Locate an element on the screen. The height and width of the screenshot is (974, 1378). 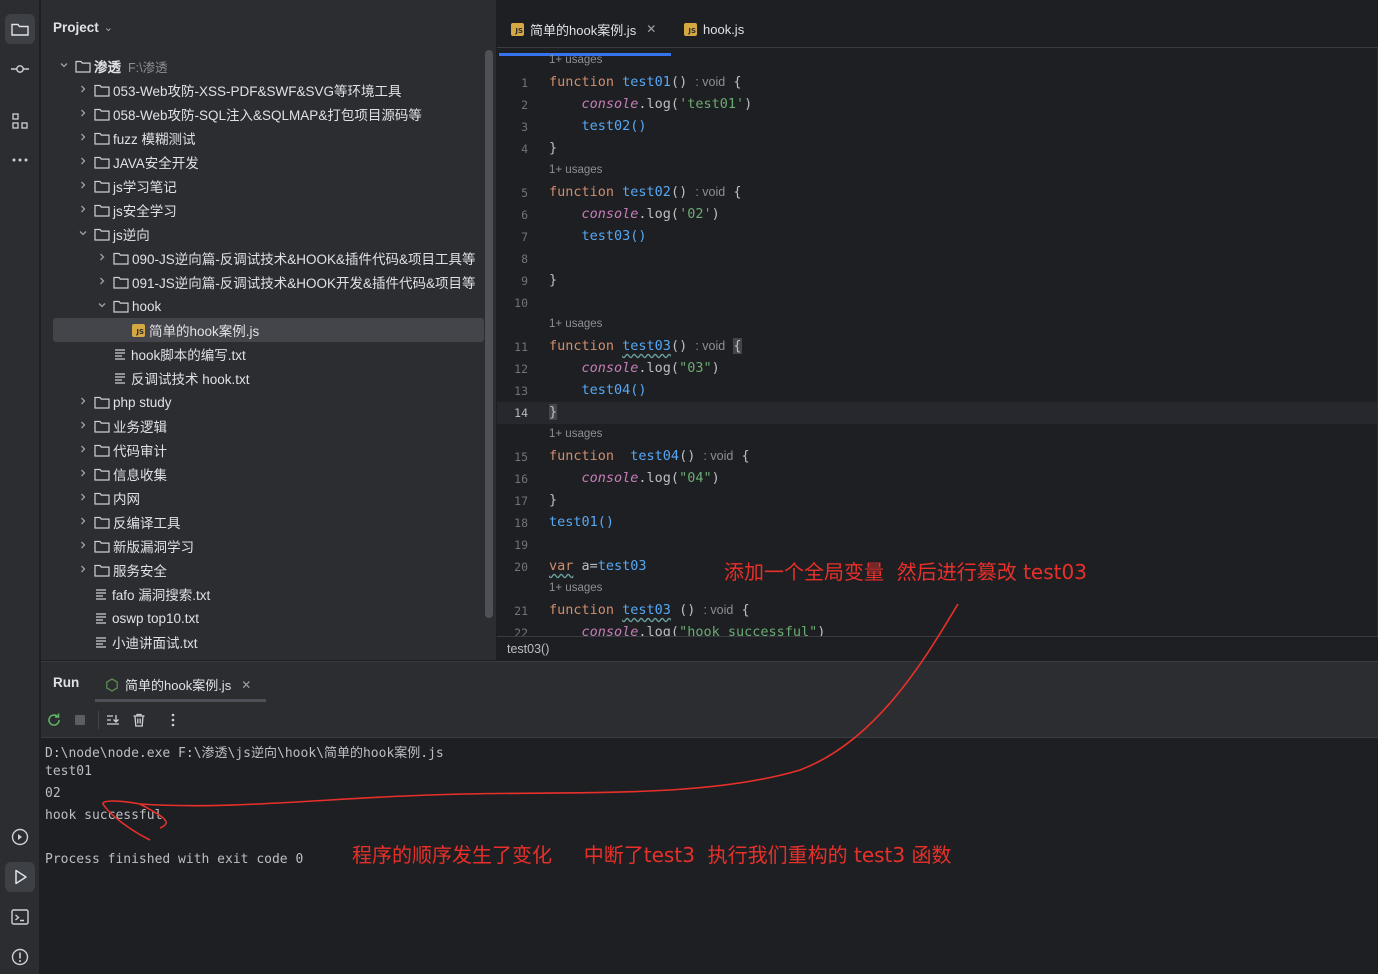
tree-folder-row: 091-JS逆向篇-反调试技术&HOOK开发&插件代码&项目等 is located at coordinates (258, 282).